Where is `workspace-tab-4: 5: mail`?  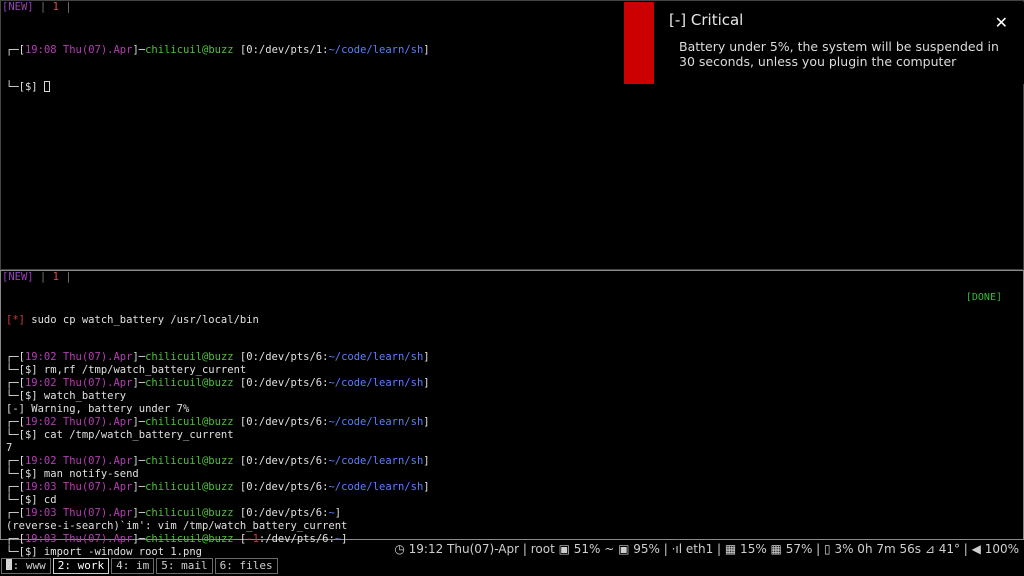 workspace-tab-4: 5: mail is located at coordinates (184, 566).